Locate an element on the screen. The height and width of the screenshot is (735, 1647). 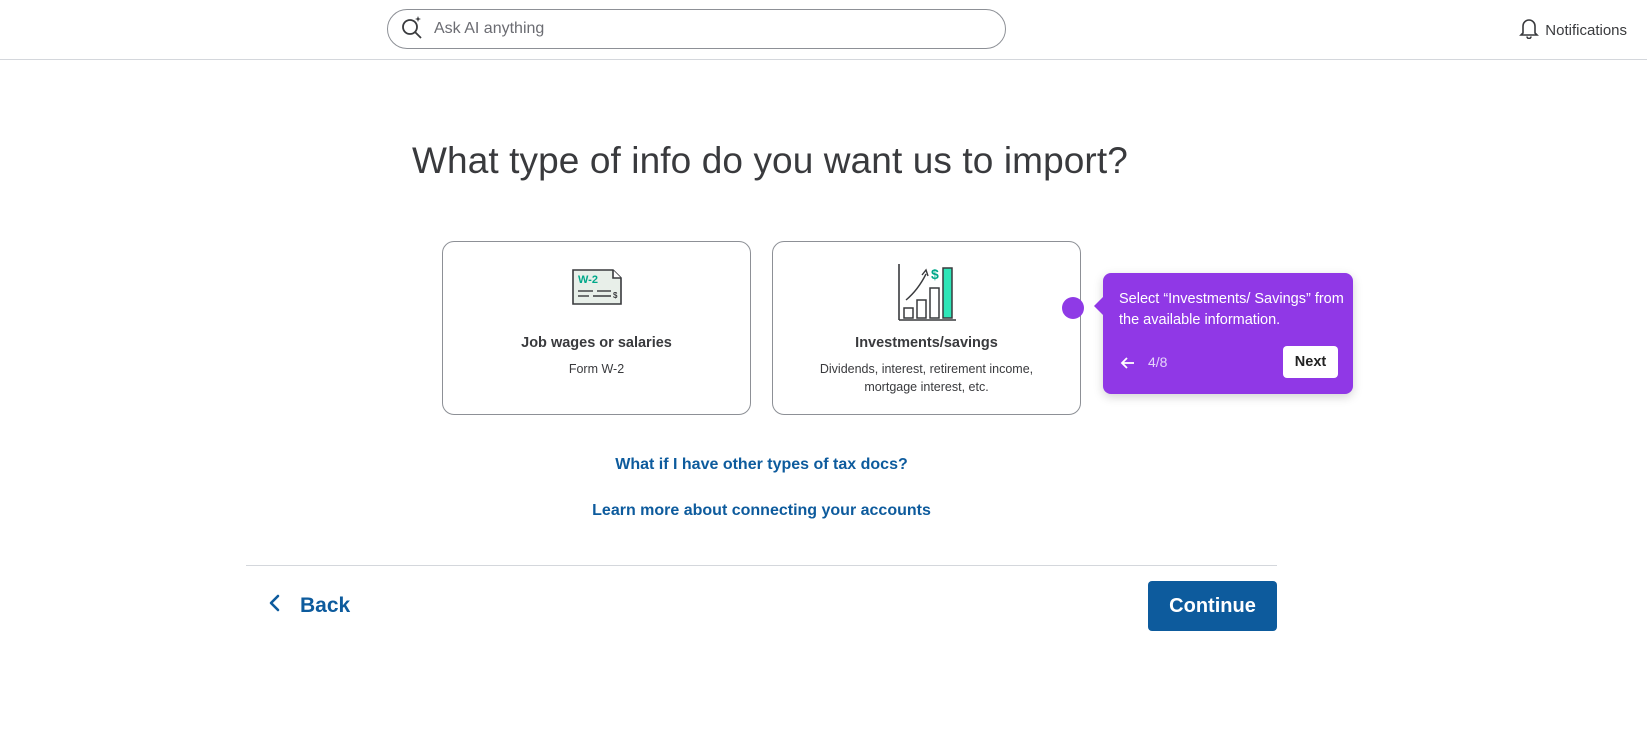
dollar-sign-label: $ is located at coordinates (935, 274).